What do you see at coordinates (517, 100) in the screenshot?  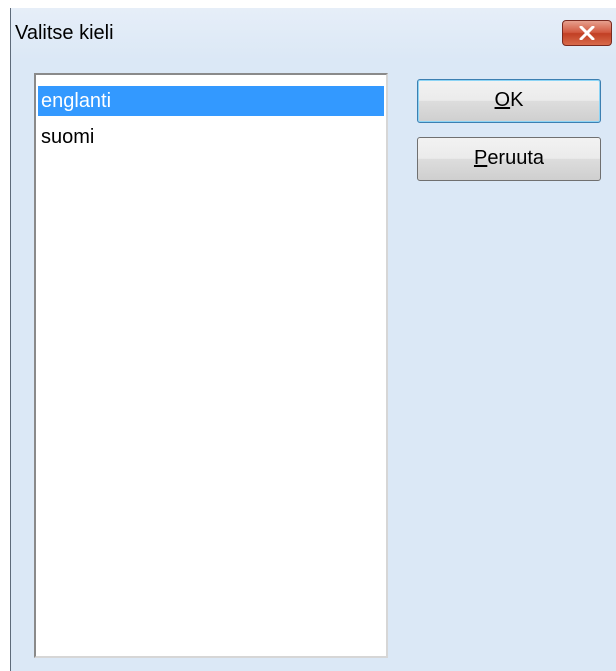 I see `ok-button-label: K` at bounding box center [517, 100].